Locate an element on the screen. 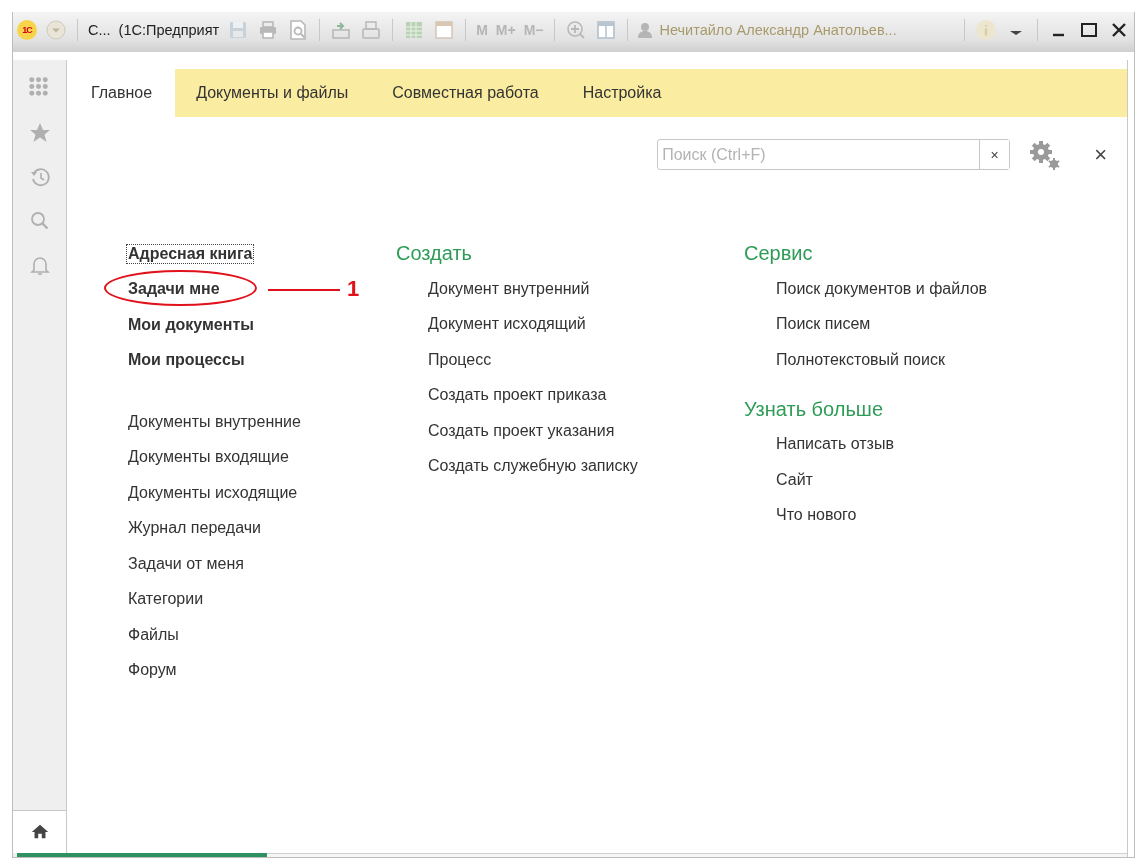 This screenshot has height=861, width=1140. app-name: (1С:Предприят is located at coordinates (169, 30).